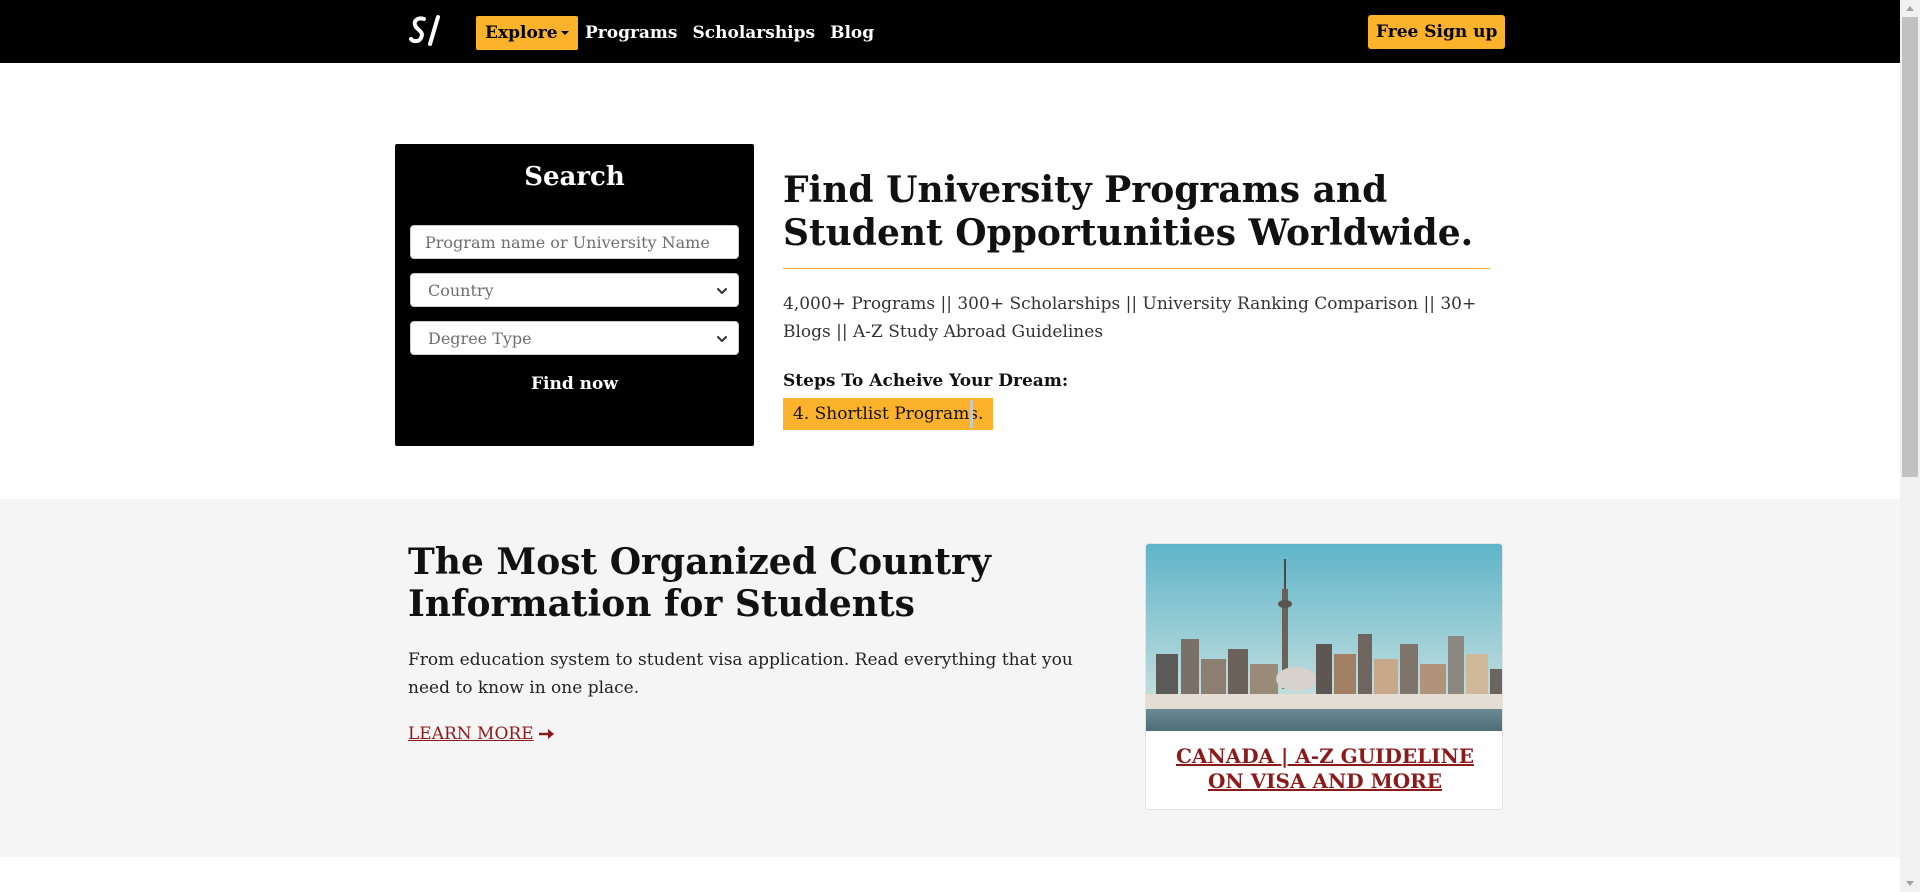  Describe the element at coordinates (631, 33) in the screenshot. I see `nav-link-programs: Programs` at that location.